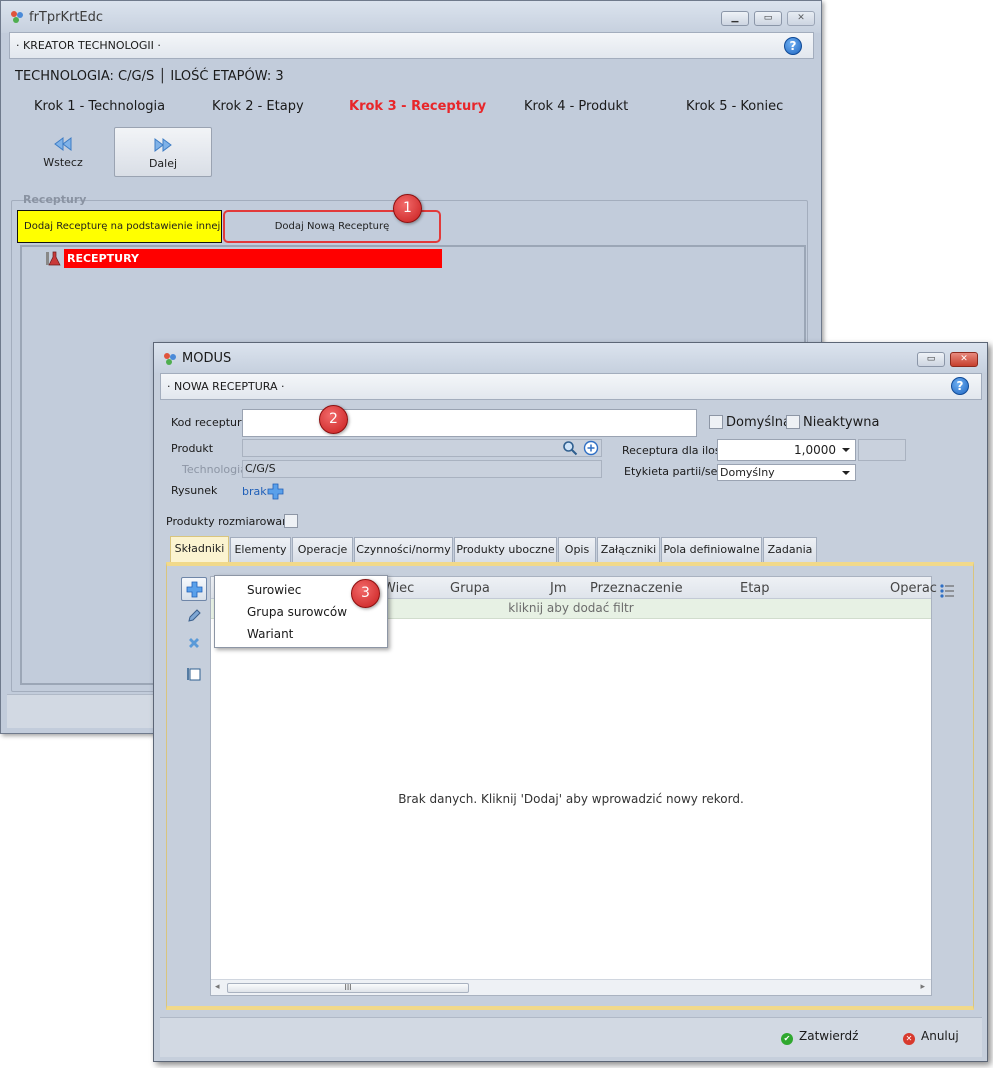  Describe the element at coordinates (577, 550) in the screenshot. I see `tab-opis: Opis` at that location.